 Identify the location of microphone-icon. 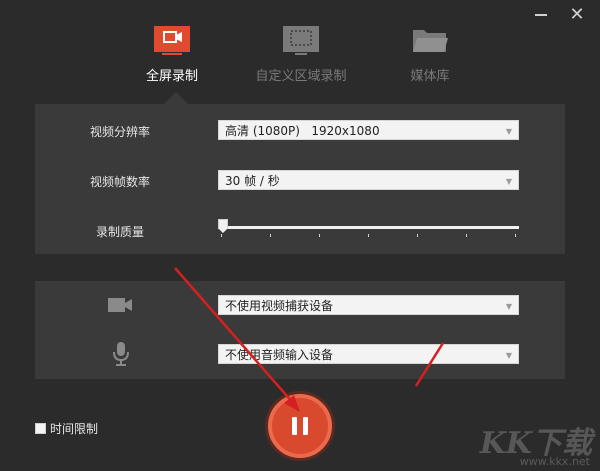
(121, 356).